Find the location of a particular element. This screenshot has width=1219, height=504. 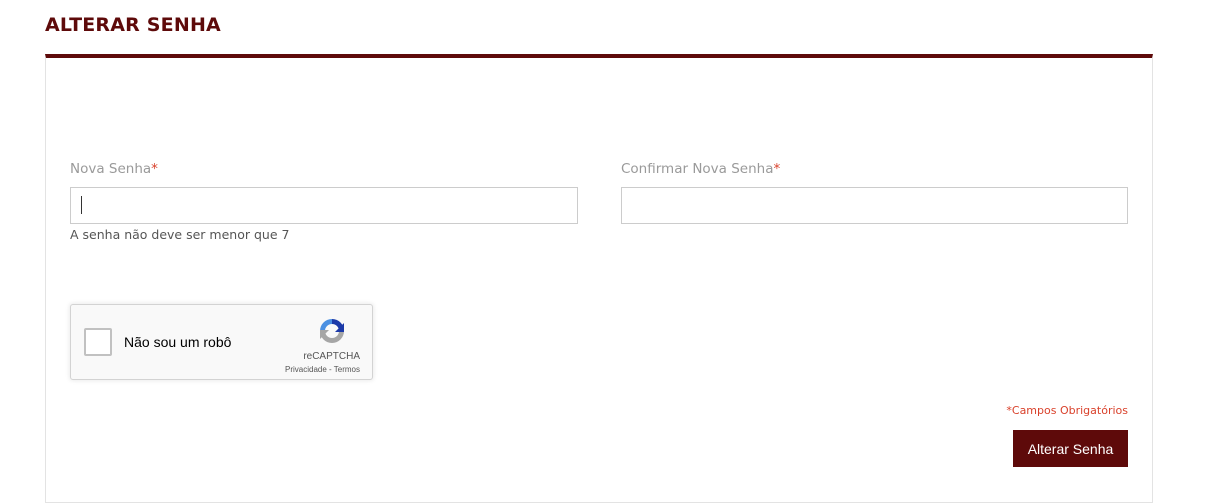

recaptcha-label: Não sou um robô is located at coordinates (178, 342).